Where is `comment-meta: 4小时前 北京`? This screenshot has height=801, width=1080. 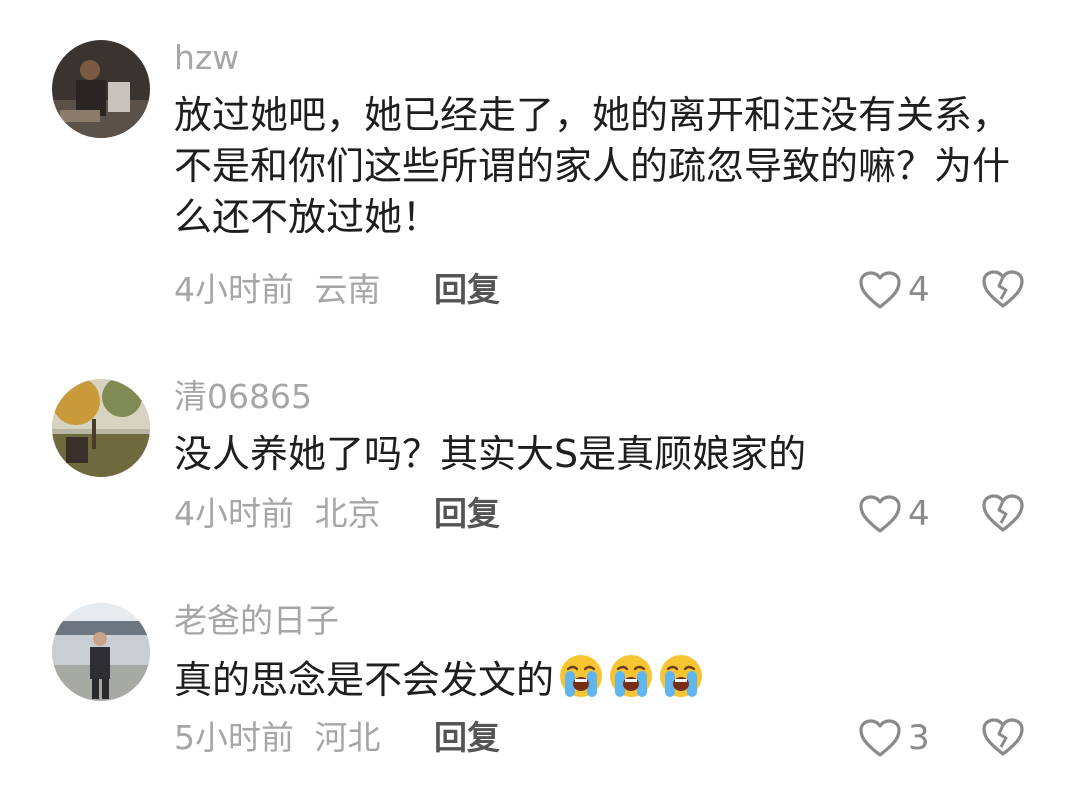 comment-meta: 4小时前 北京 is located at coordinates (277, 514).